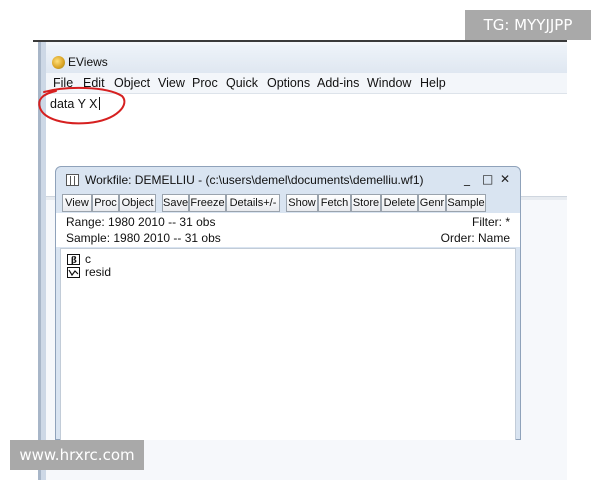 This screenshot has width=600, height=480. Describe the element at coordinates (205, 83) in the screenshot. I see `menu-proc: Proc` at that location.